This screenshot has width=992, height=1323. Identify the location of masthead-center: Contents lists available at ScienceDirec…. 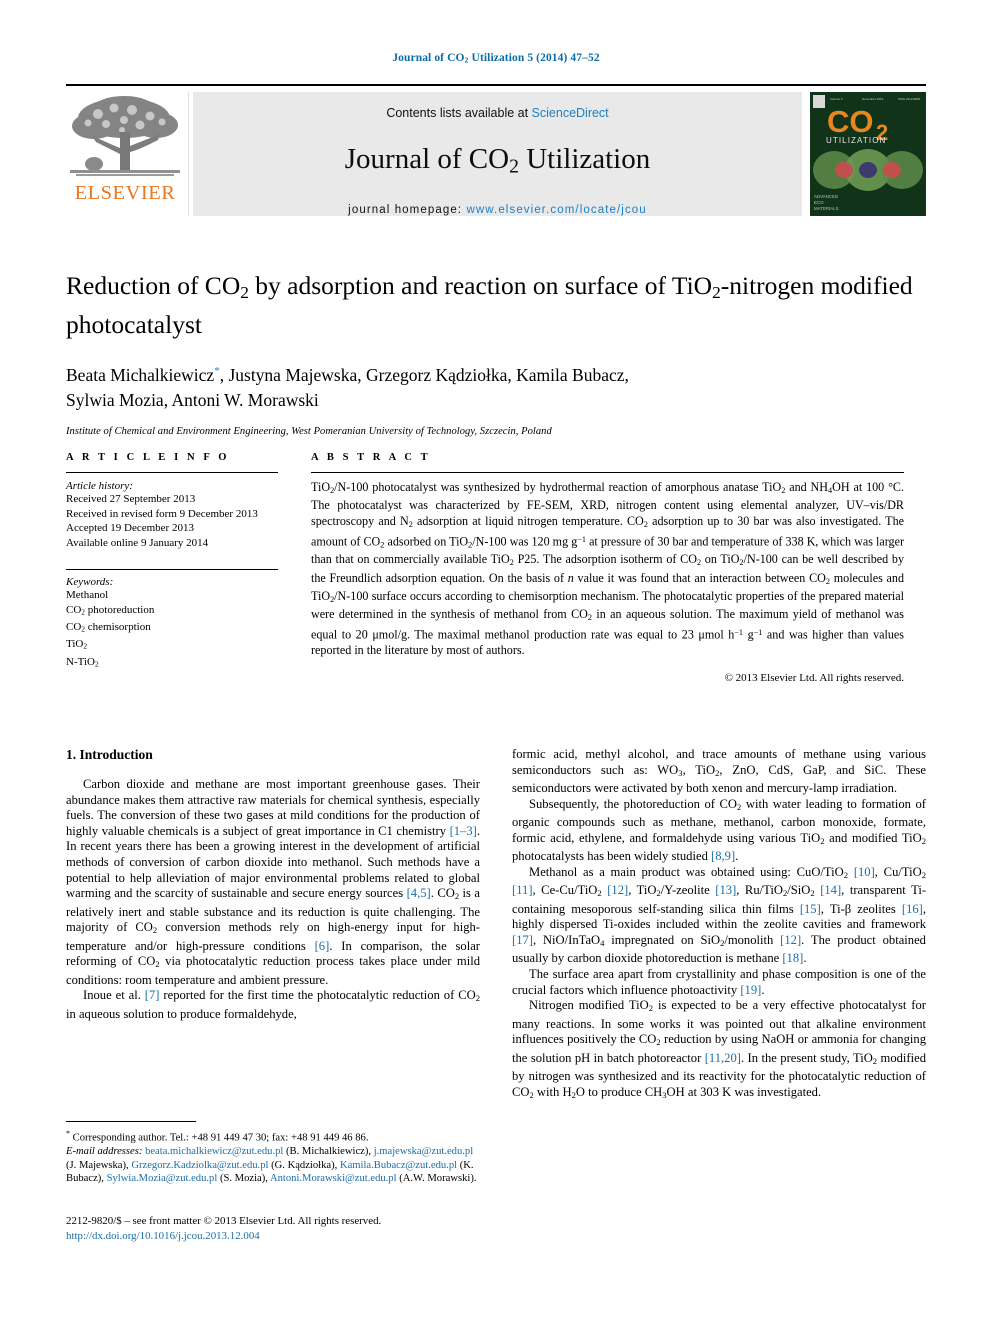
(497, 154).